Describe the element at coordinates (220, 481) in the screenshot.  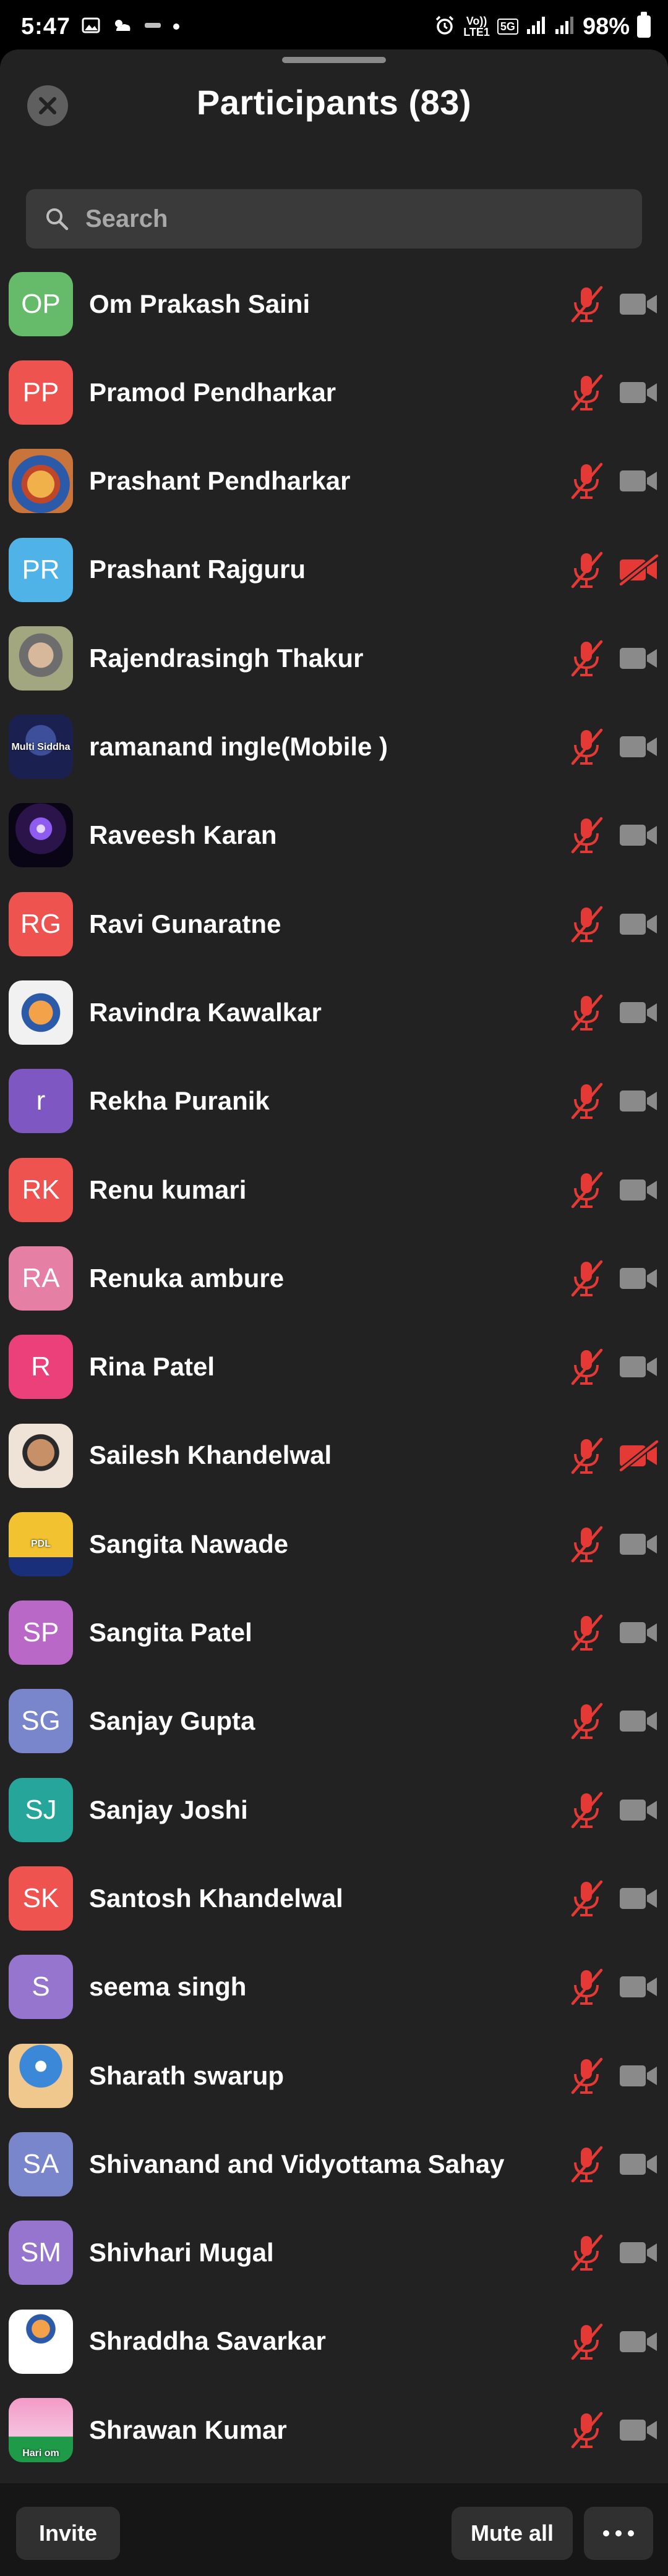
I see `participant-name: Prashant Pendharkar` at that location.